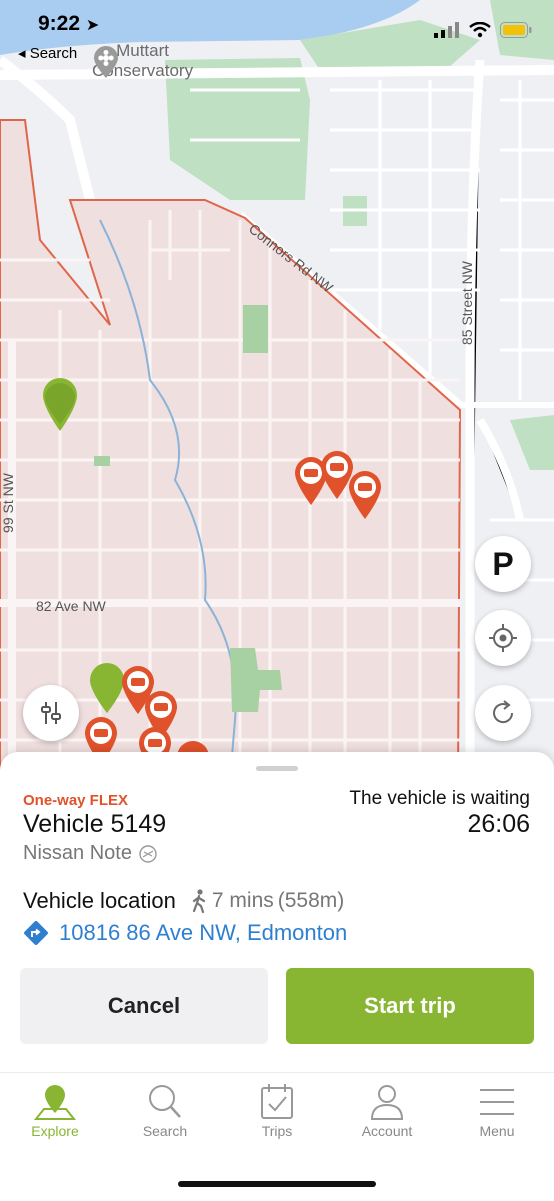 This screenshot has height=1201, width=554. Describe the element at coordinates (439, 798) in the screenshot. I see `waiting-label: The vehicle is waiting` at that location.